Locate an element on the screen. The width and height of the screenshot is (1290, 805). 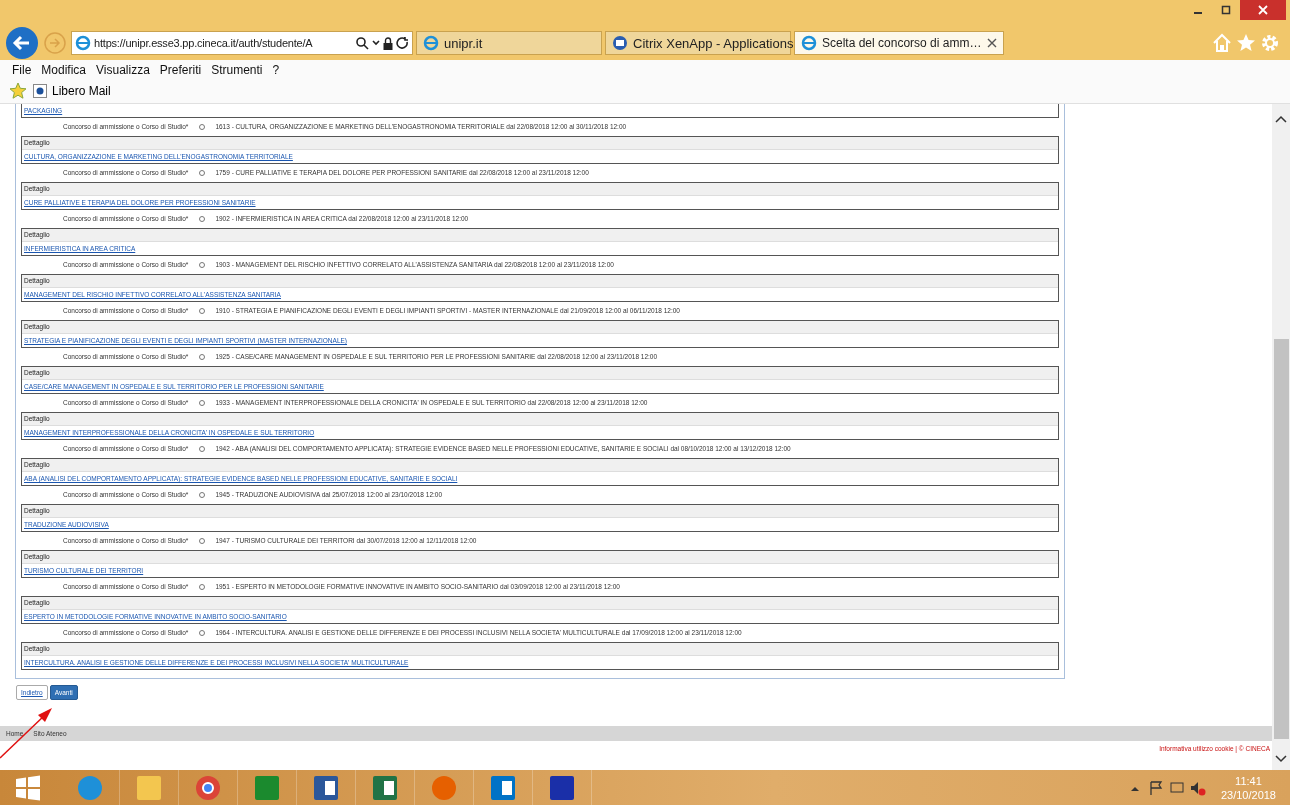
menu-item: Preferiti is located at coordinates (180, 70).